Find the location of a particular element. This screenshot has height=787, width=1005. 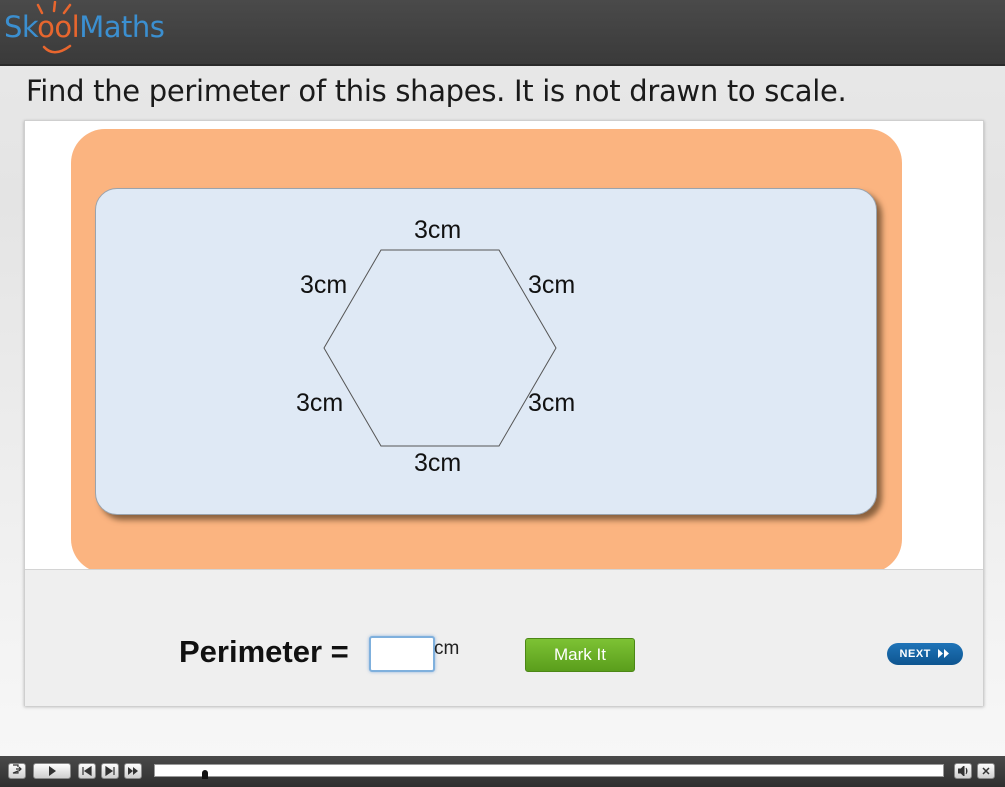

player-bar is located at coordinates (502, 771).